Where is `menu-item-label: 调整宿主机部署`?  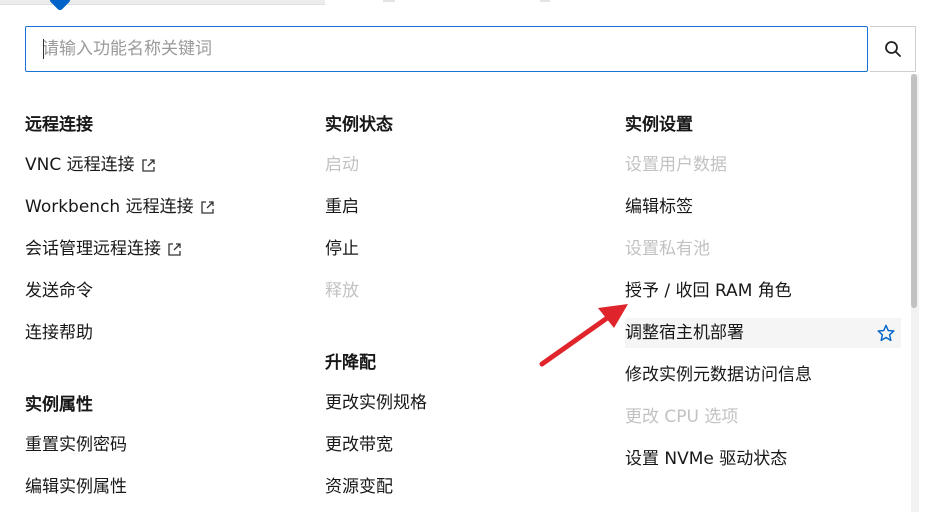
menu-item-label: 调整宿主机部署 is located at coordinates (684, 333).